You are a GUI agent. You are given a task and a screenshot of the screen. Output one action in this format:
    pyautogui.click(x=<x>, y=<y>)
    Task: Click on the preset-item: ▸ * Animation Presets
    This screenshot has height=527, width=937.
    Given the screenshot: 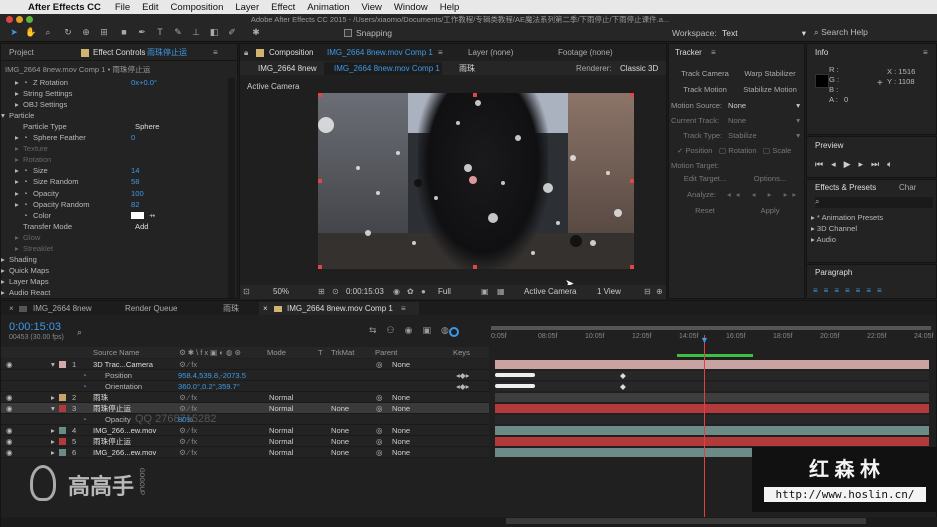 What is the action you would take?
    pyautogui.click(x=847, y=217)
    